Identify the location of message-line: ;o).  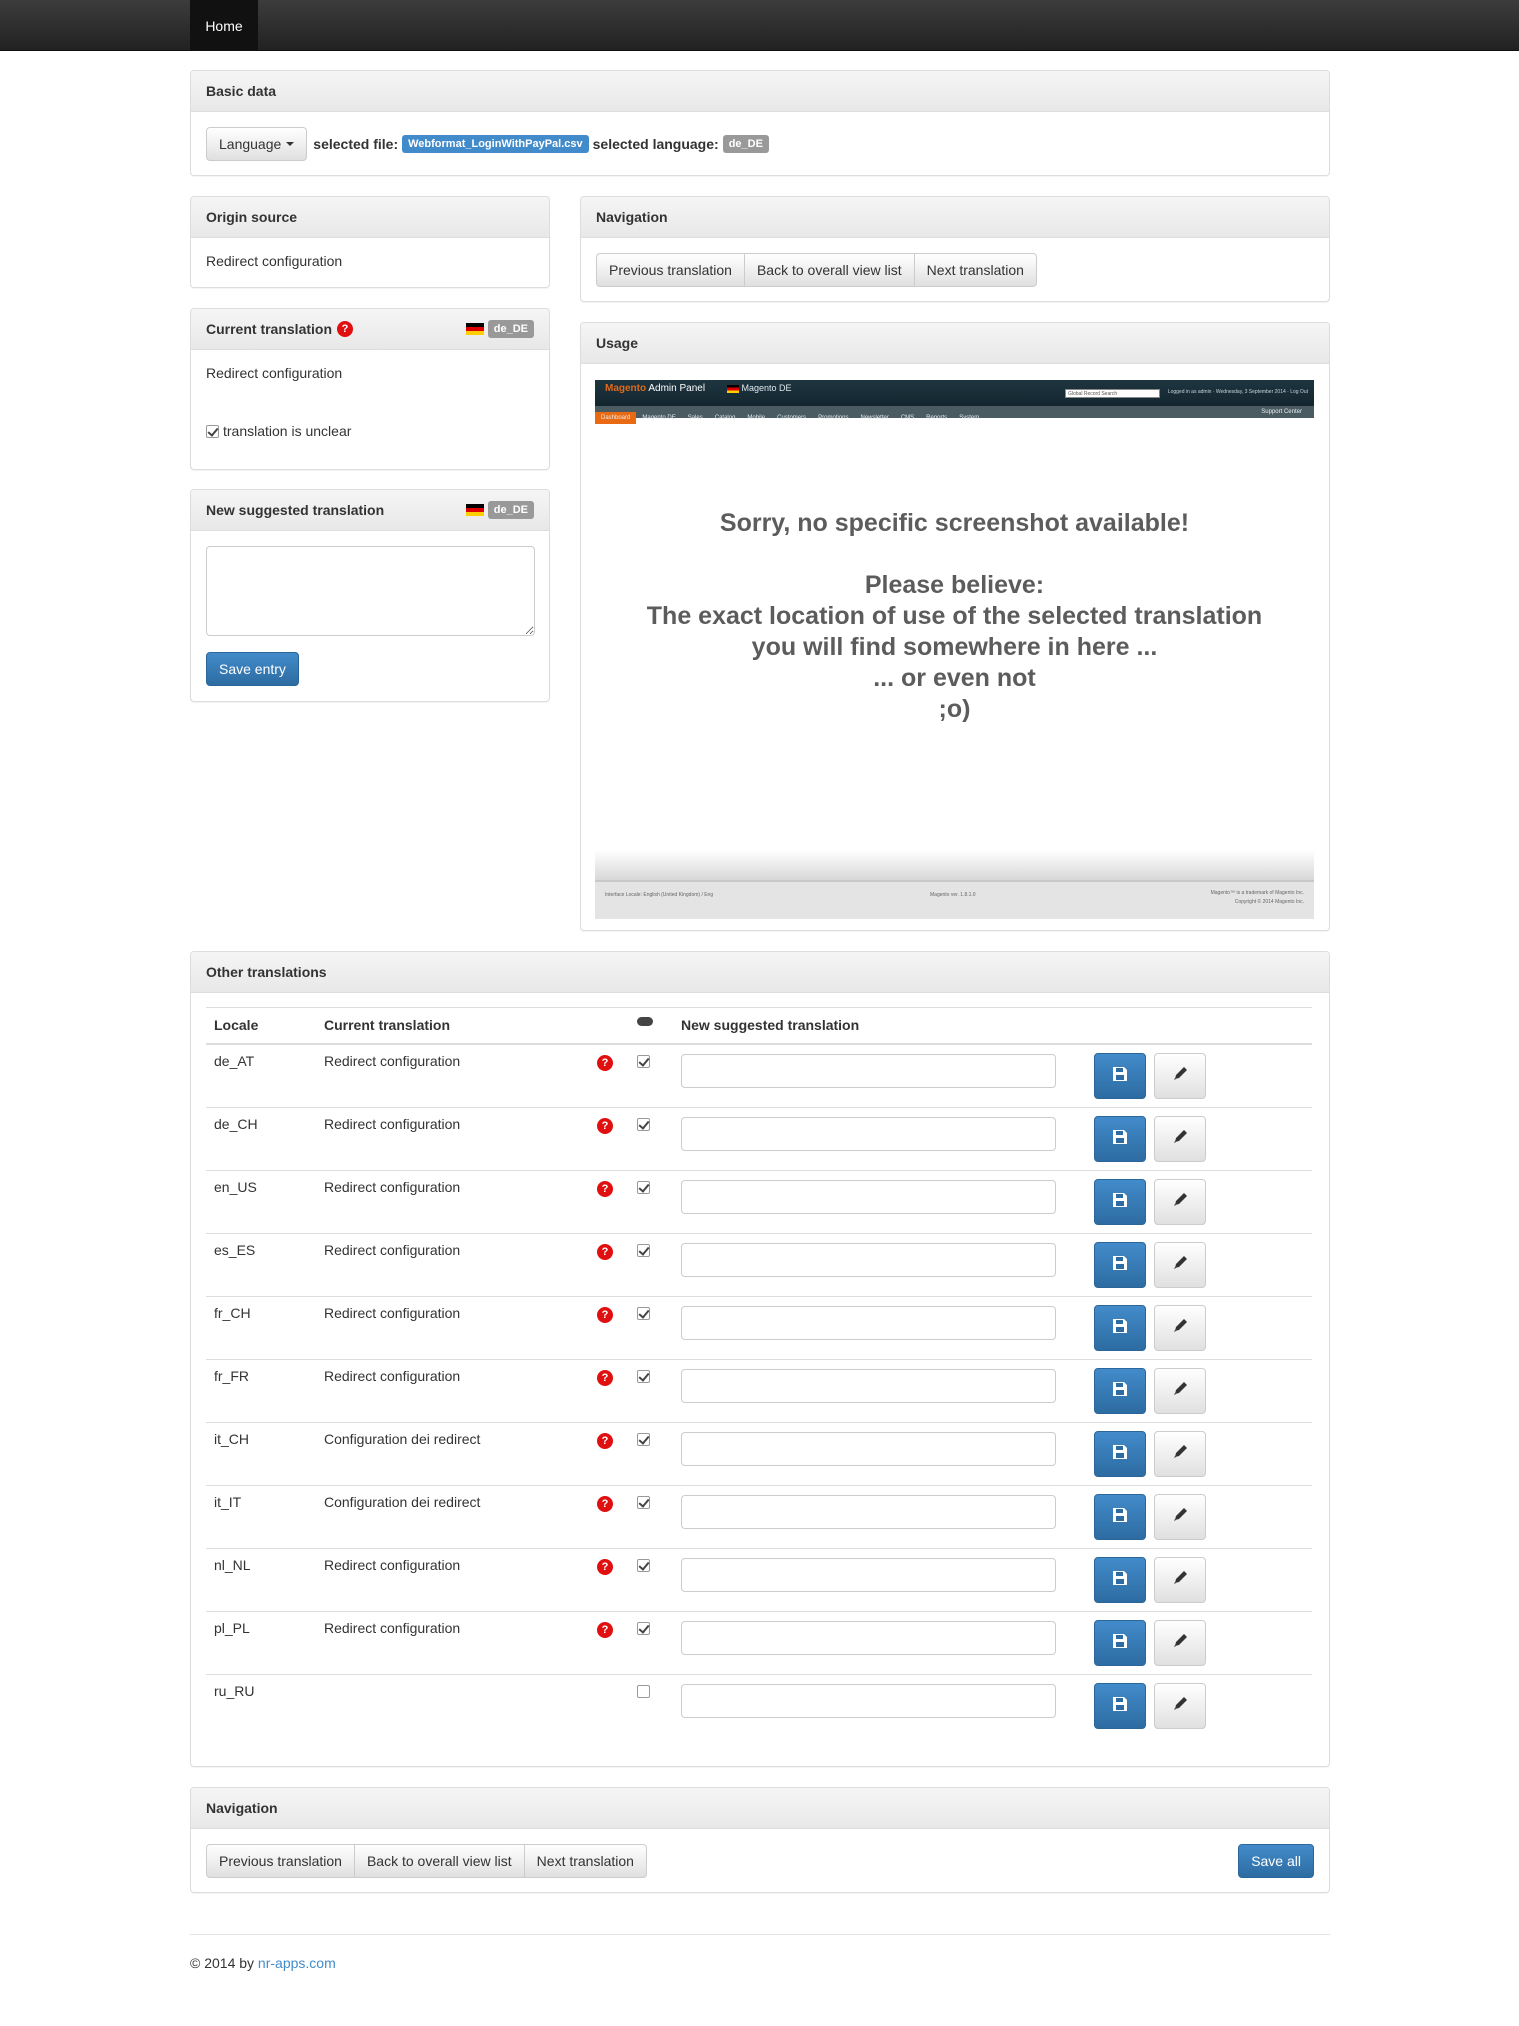
(954, 709).